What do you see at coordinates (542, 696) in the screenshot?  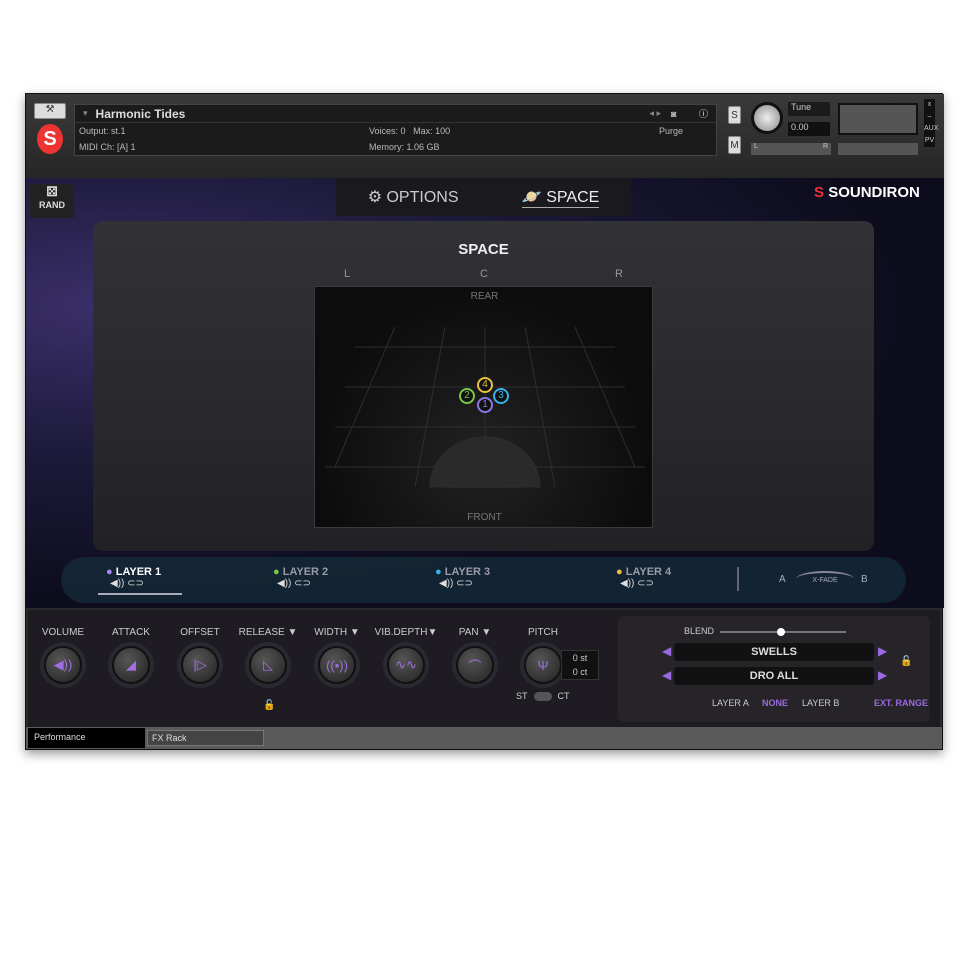 I see `st-ct-toggle` at bounding box center [542, 696].